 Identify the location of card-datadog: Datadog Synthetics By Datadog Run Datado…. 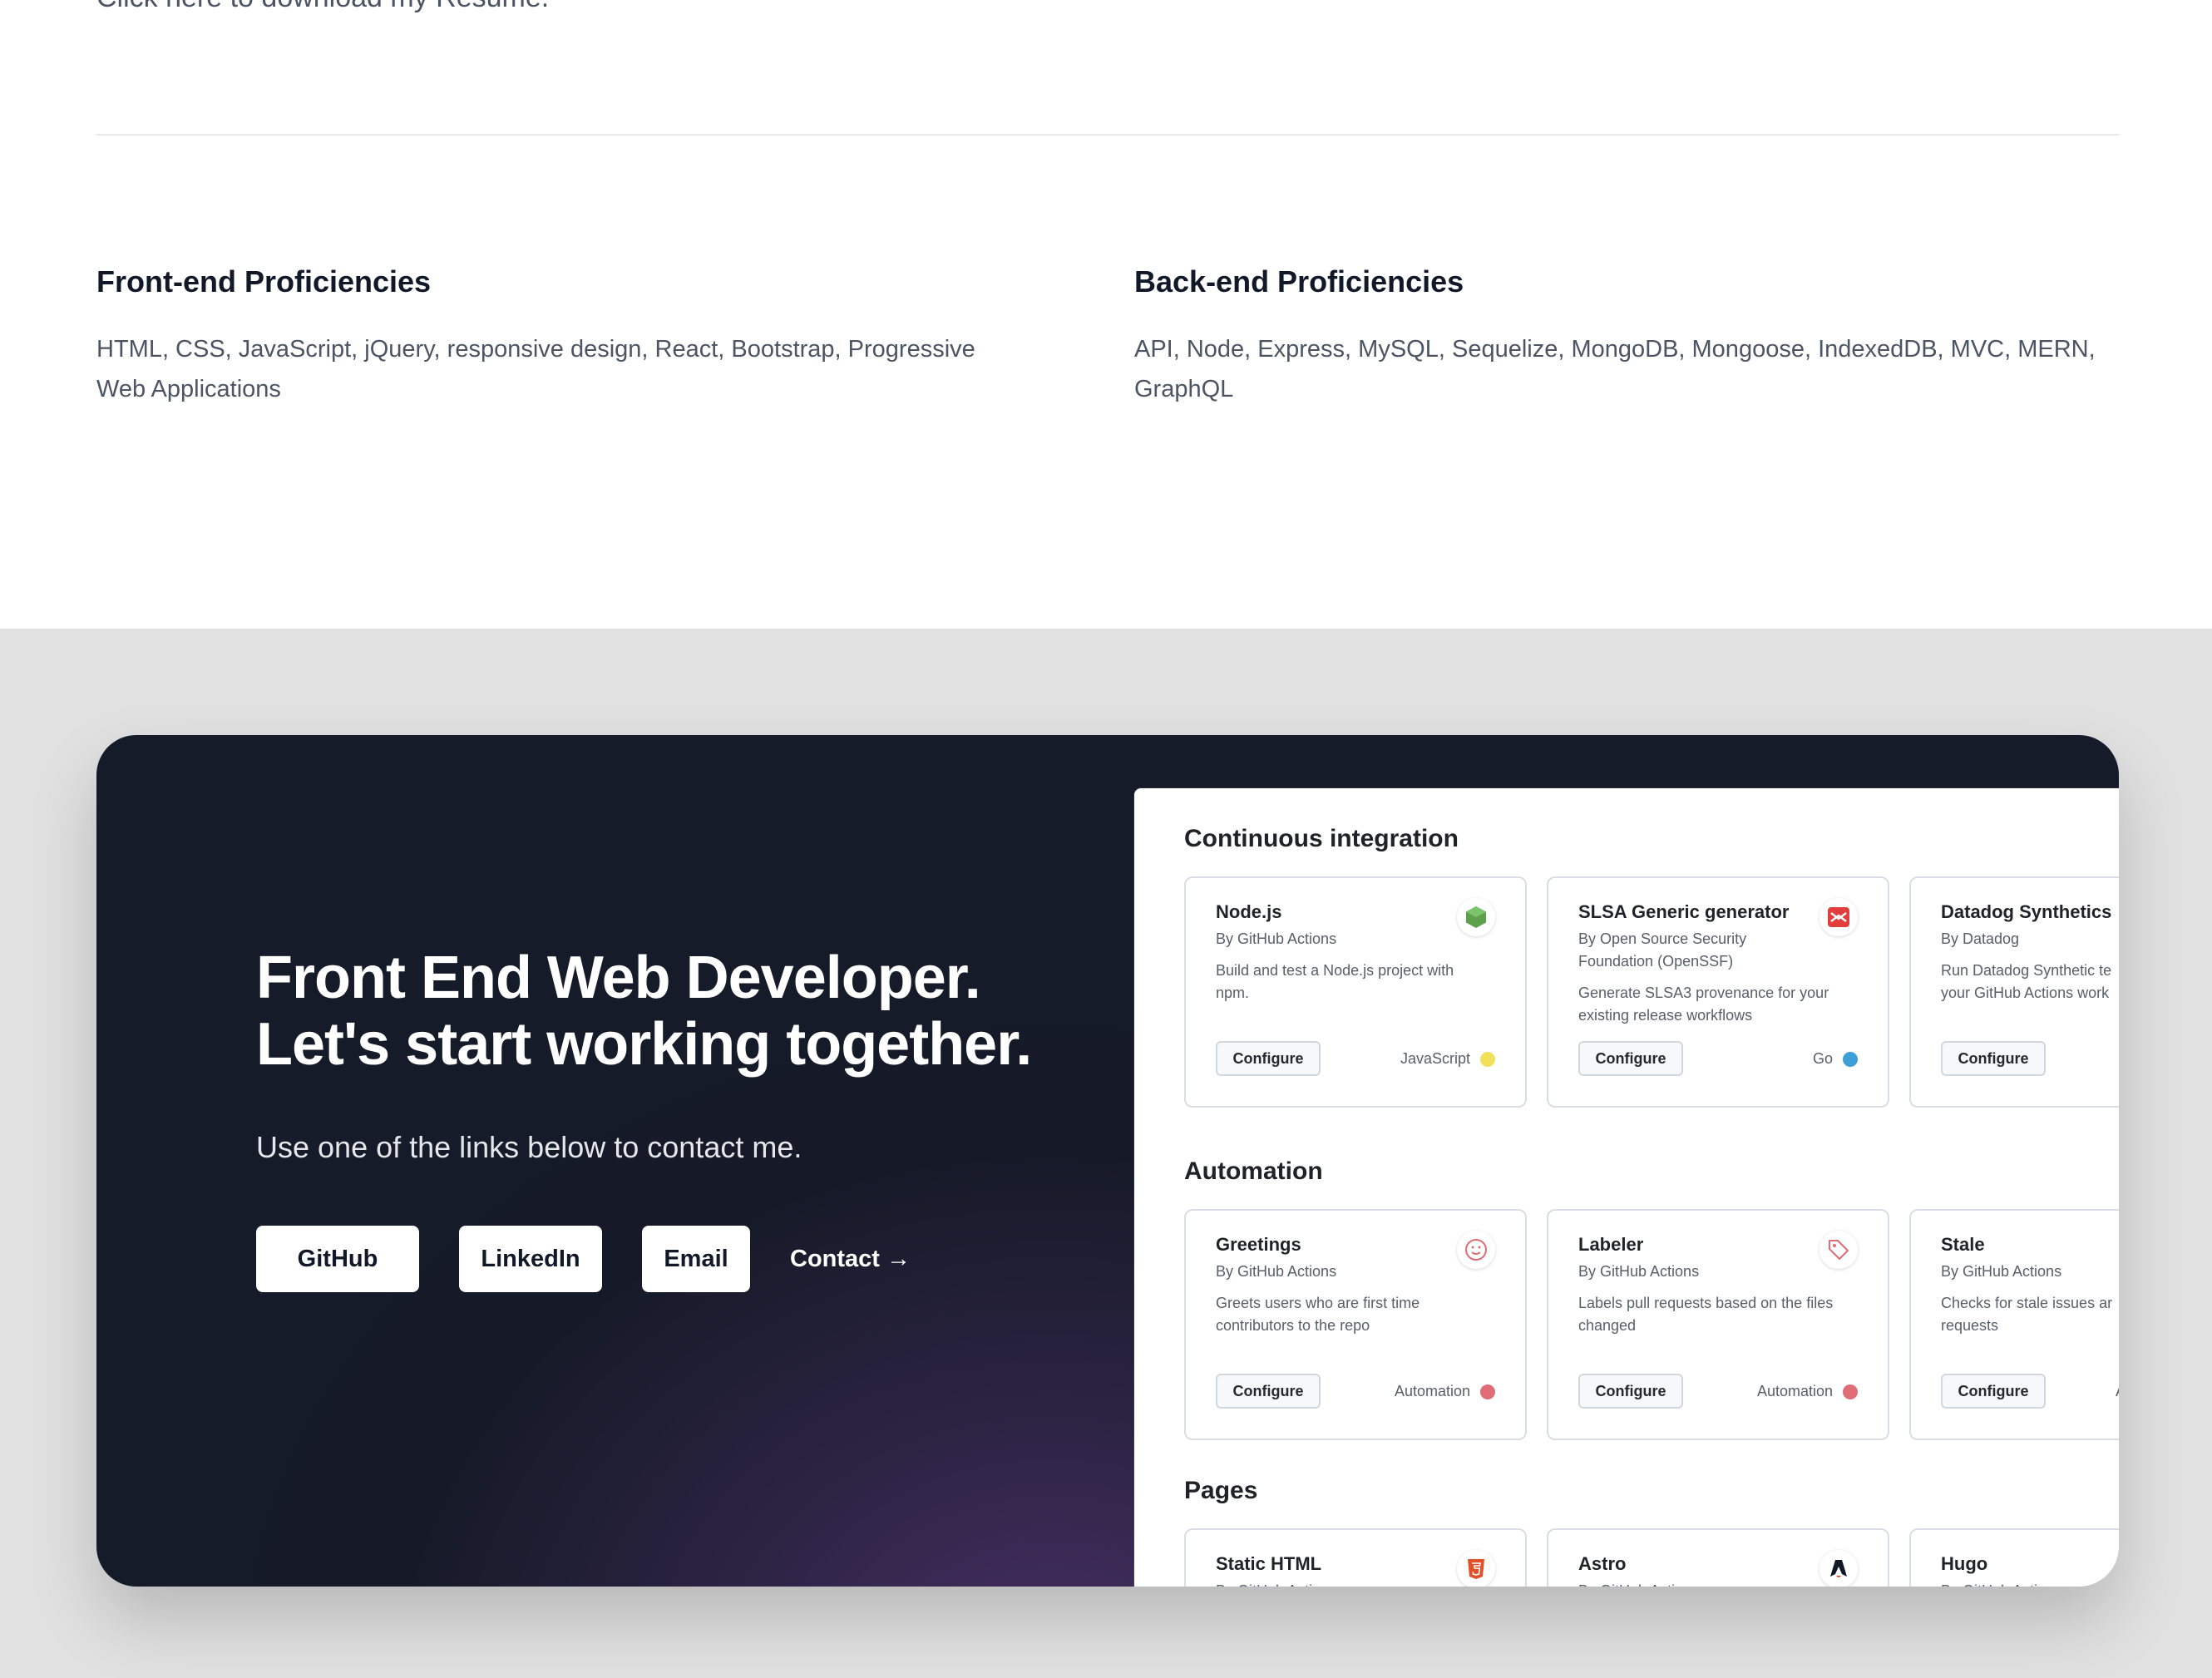
(2014, 992).